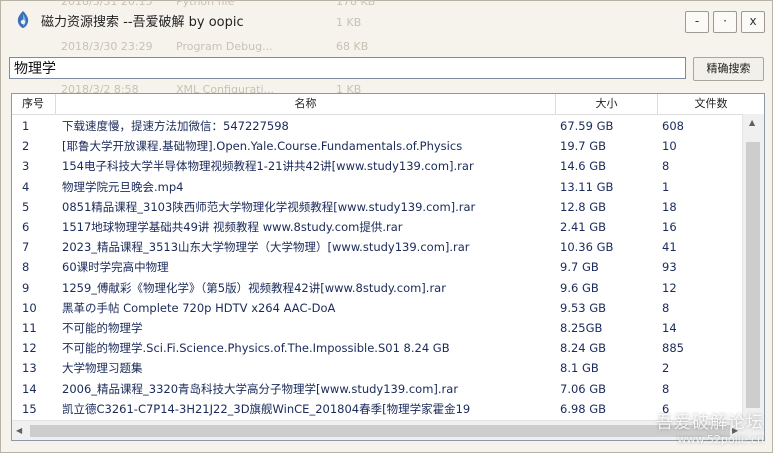 This screenshot has width=773, height=453. I want to click on magnet-search-icon, so click(23, 19).